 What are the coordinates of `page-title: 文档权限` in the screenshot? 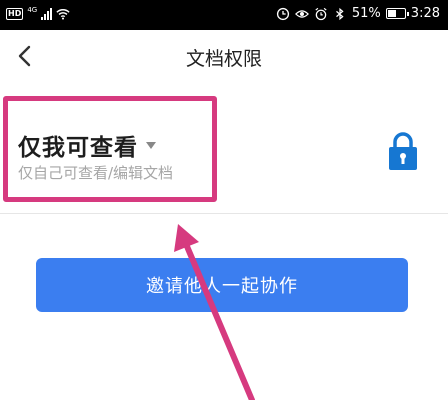 It's located at (223, 59).